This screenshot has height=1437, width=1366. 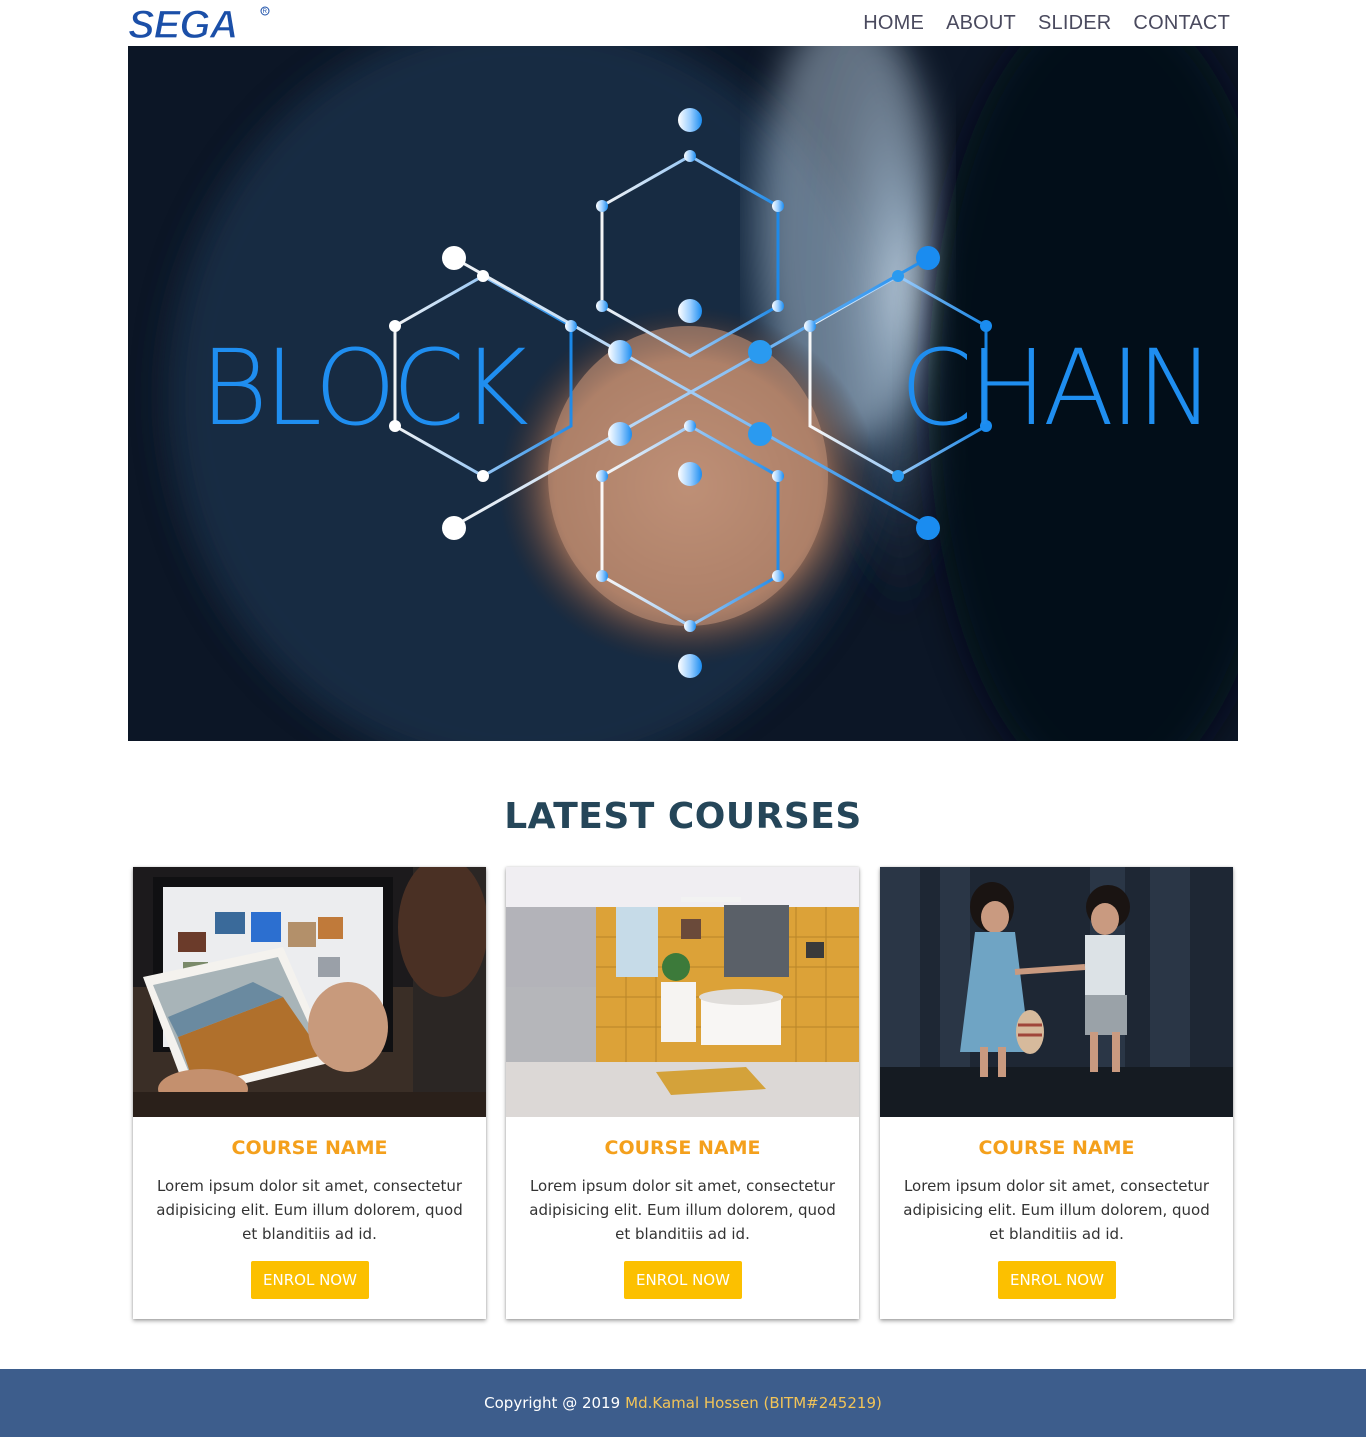 What do you see at coordinates (364, 388) in the screenshot?
I see `hero-word-block: BLOCK` at bounding box center [364, 388].